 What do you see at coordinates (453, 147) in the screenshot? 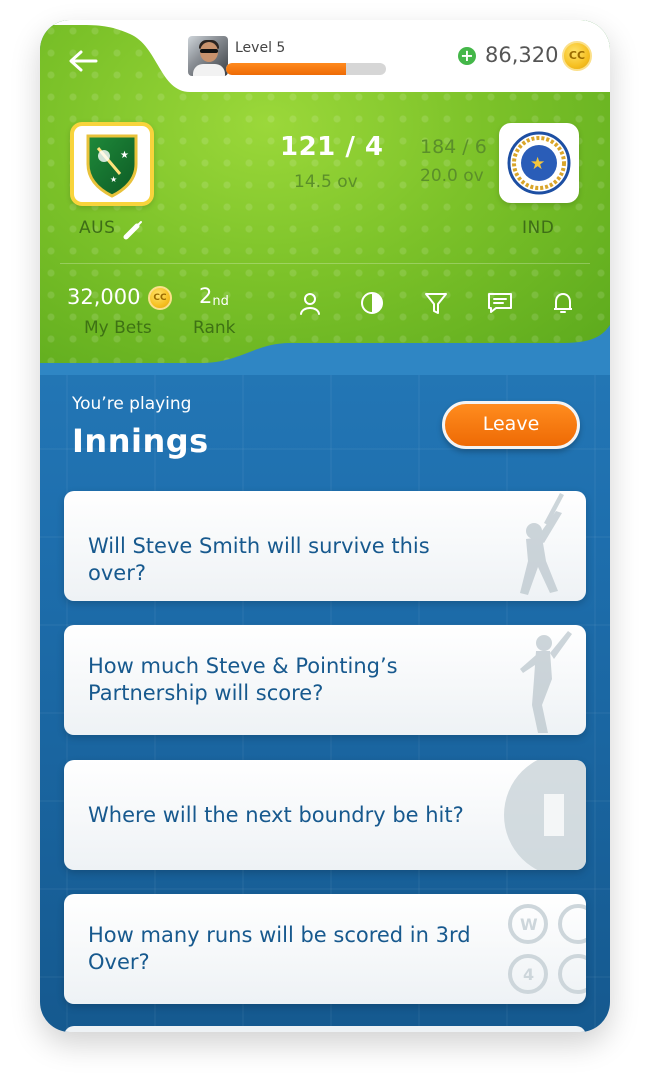
I see `score-other: 184 / 6` at bounding box center [453, 147].